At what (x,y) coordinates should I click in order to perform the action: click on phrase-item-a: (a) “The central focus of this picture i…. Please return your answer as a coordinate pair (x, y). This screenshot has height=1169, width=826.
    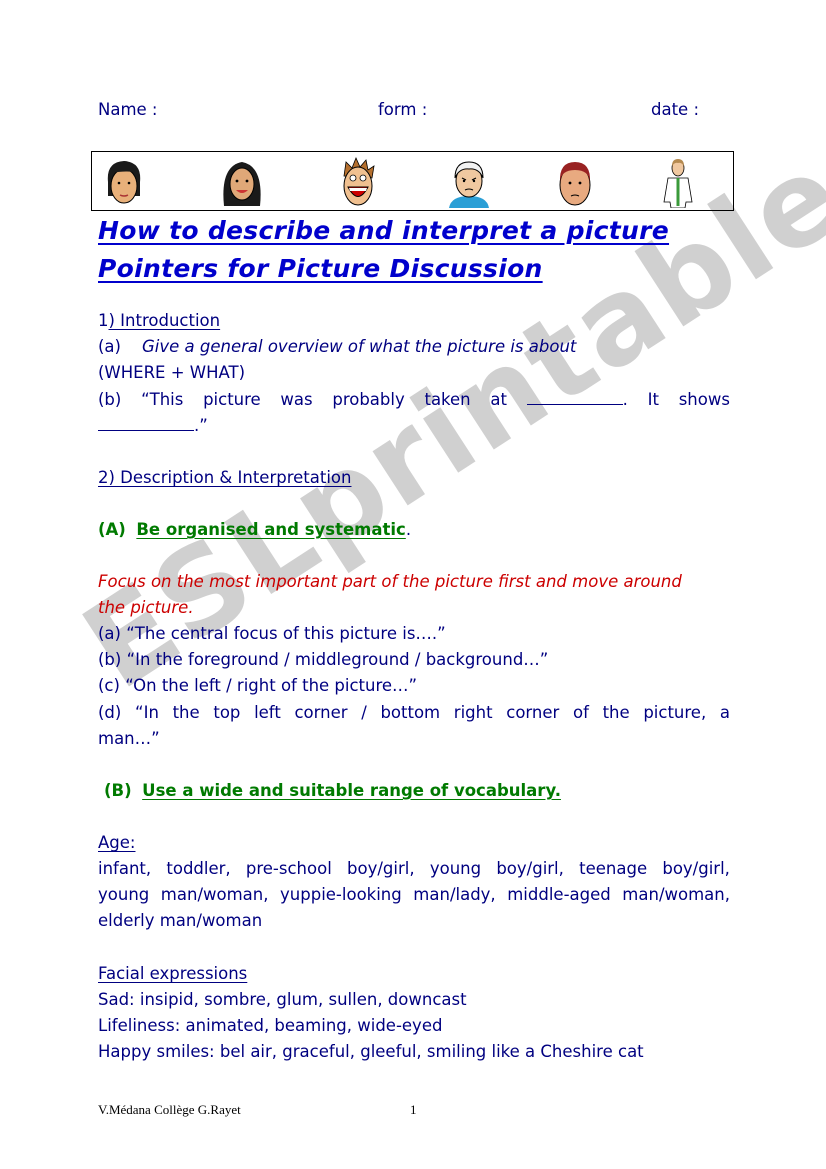
    Looking at the image, I should click on (272, 633).